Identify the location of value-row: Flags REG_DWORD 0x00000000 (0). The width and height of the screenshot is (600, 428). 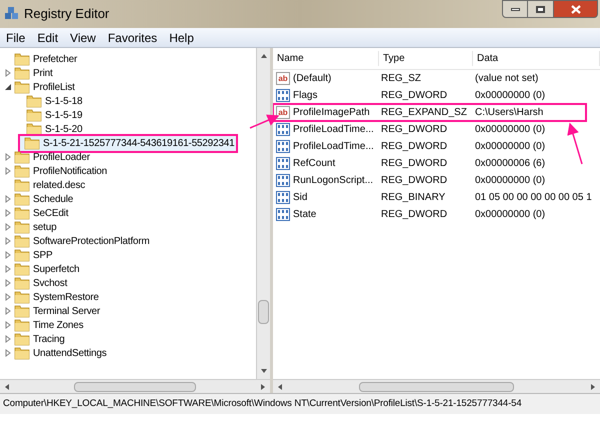
(436, 95).